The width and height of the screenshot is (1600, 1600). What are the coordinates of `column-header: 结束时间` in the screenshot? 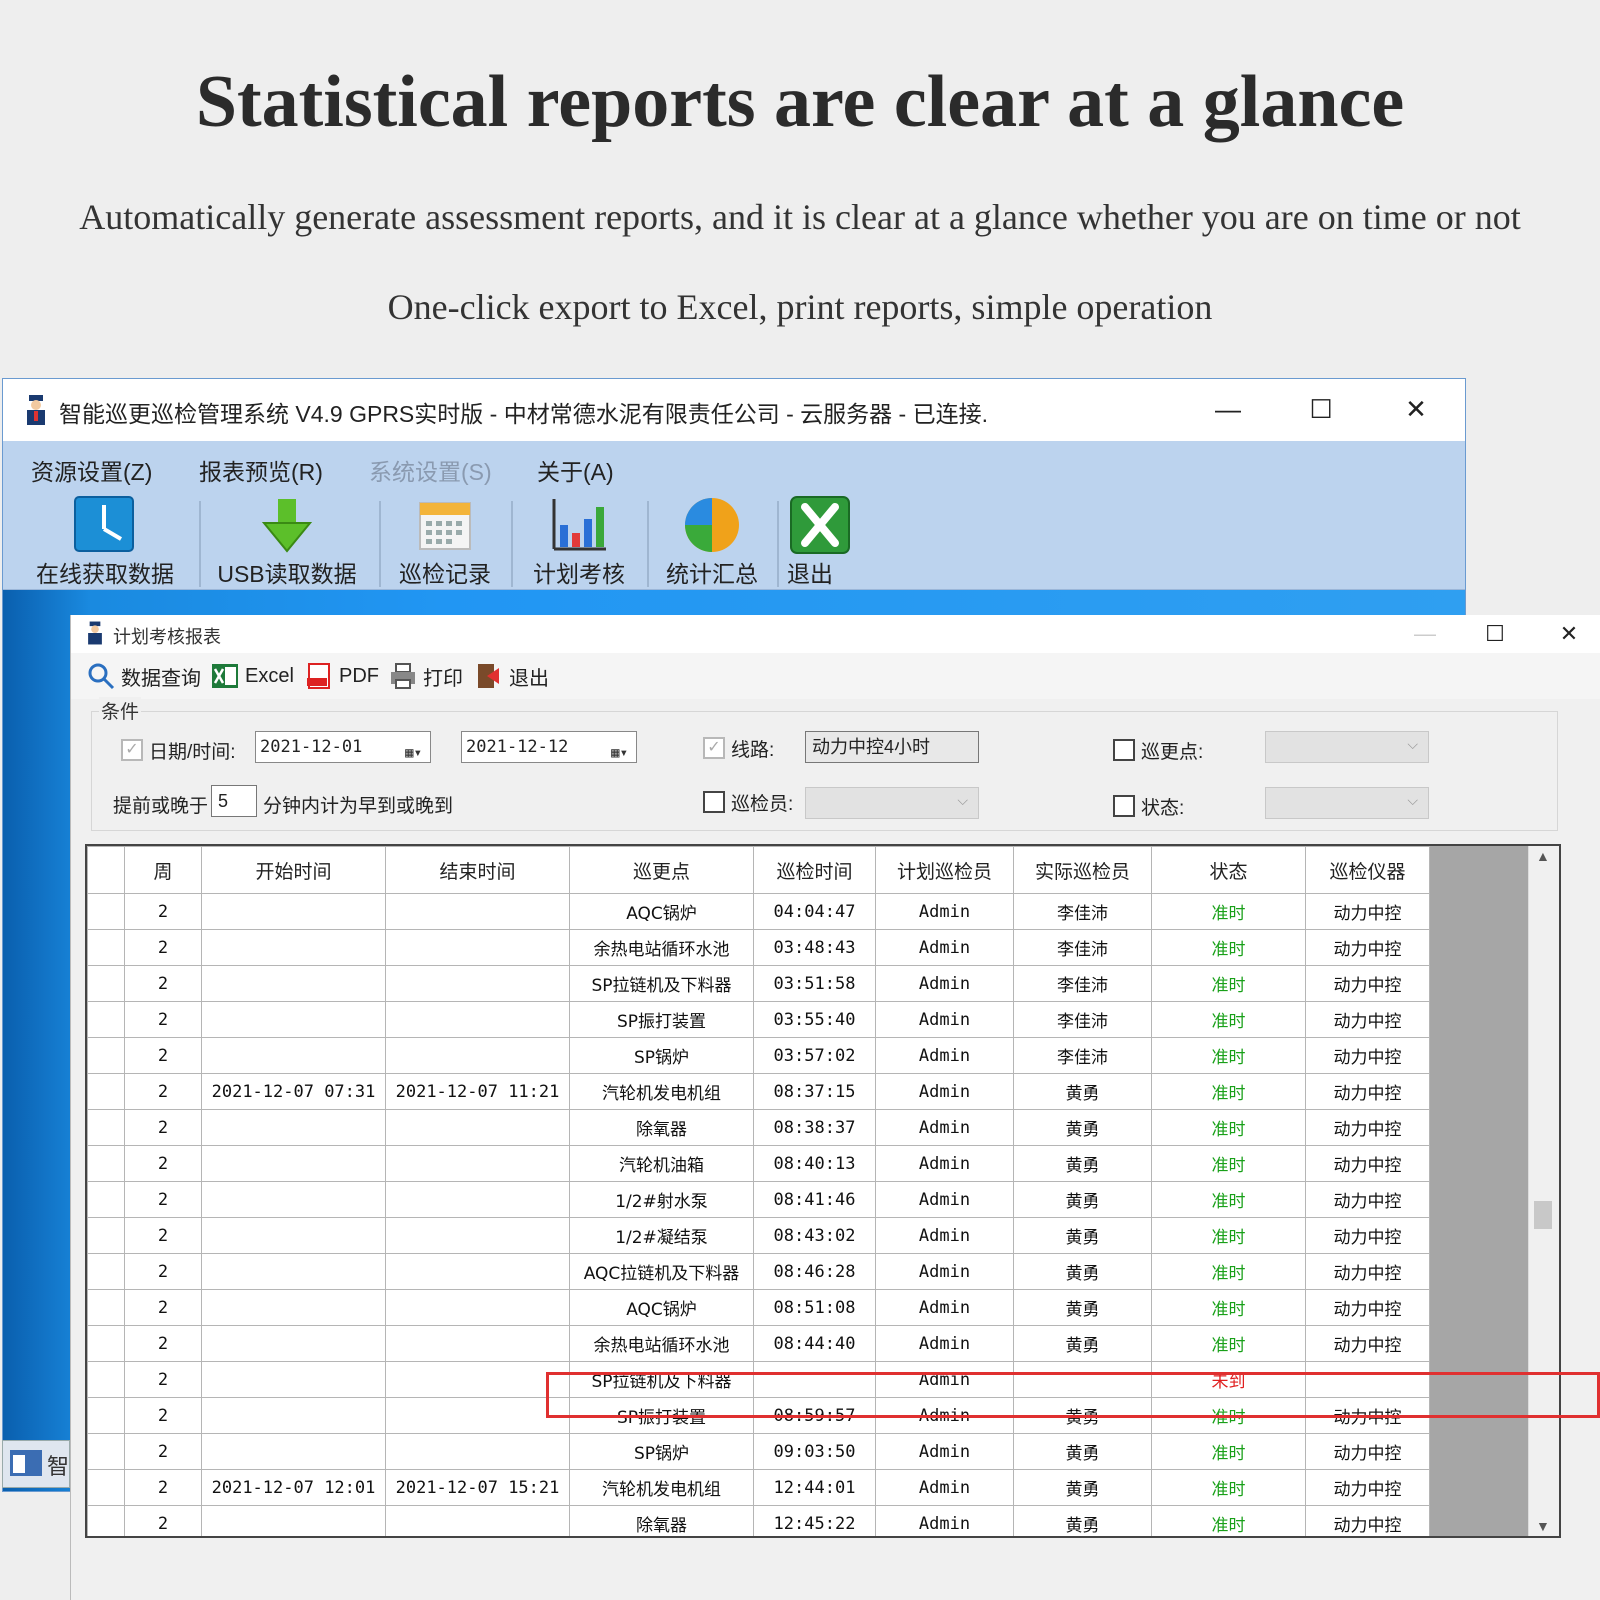 It's located at (477, 870).